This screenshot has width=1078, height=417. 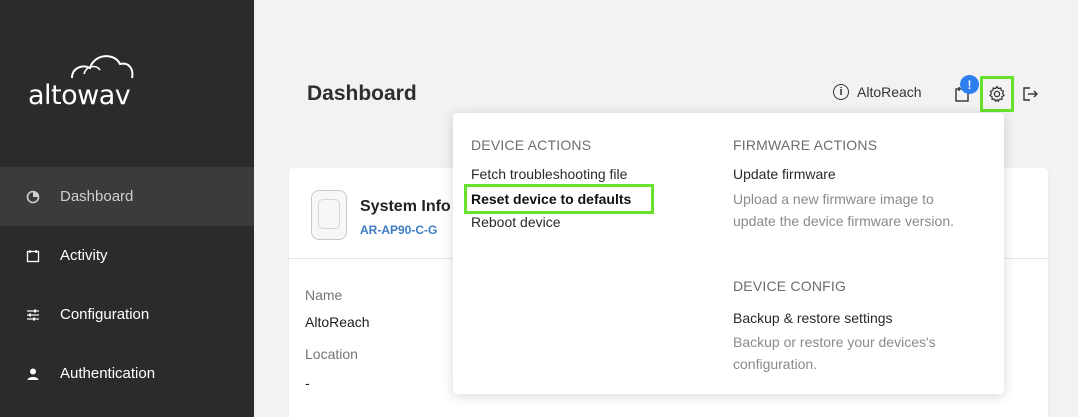 I want to click on sidebar-item-label: Authentication, so click(x=108, y=373).